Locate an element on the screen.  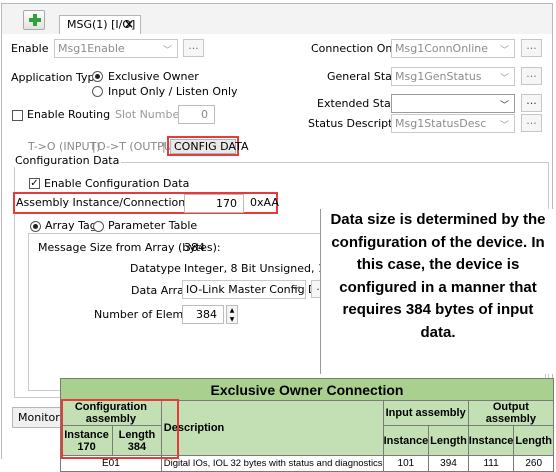
parameter-table-label: Parameter Table is located at coordinates (153, 225).